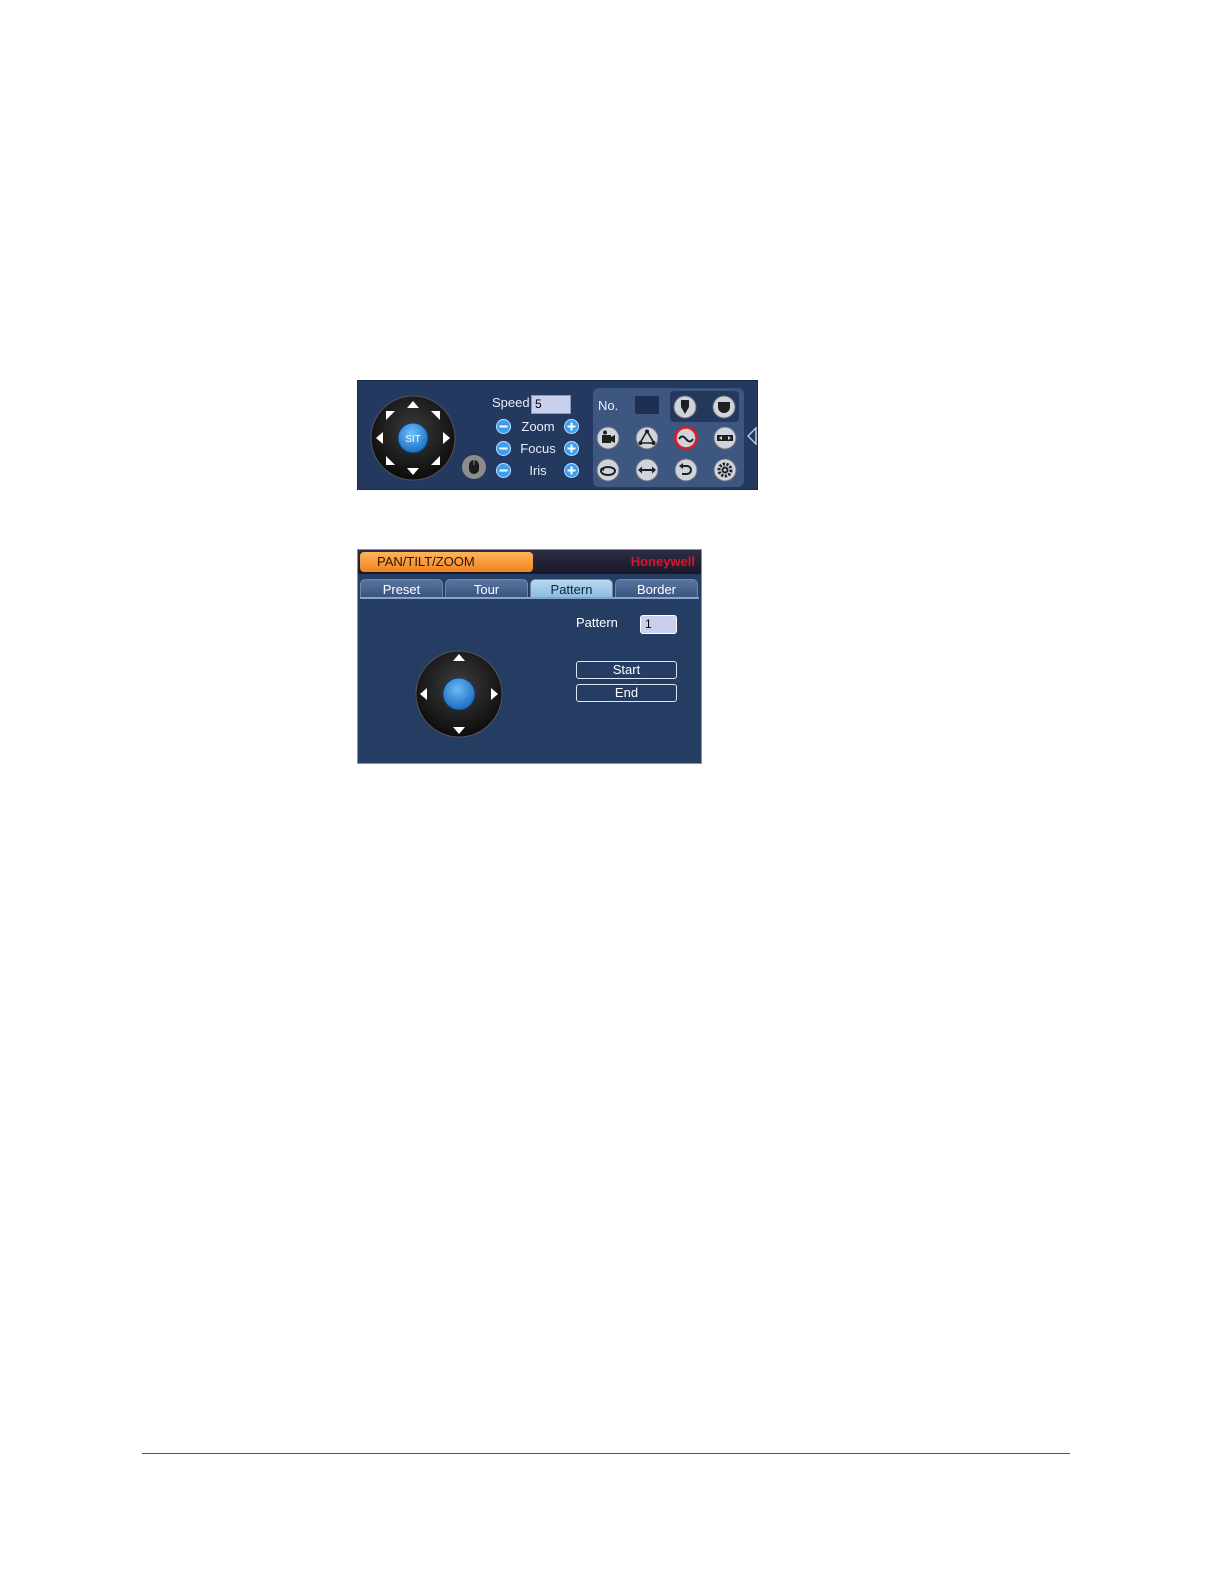 The height and width of the screenshot is (1584, 1224). Describe the element at coordinates (658, 624) in the screenshot. I see `pattern-input: 1` at that location.